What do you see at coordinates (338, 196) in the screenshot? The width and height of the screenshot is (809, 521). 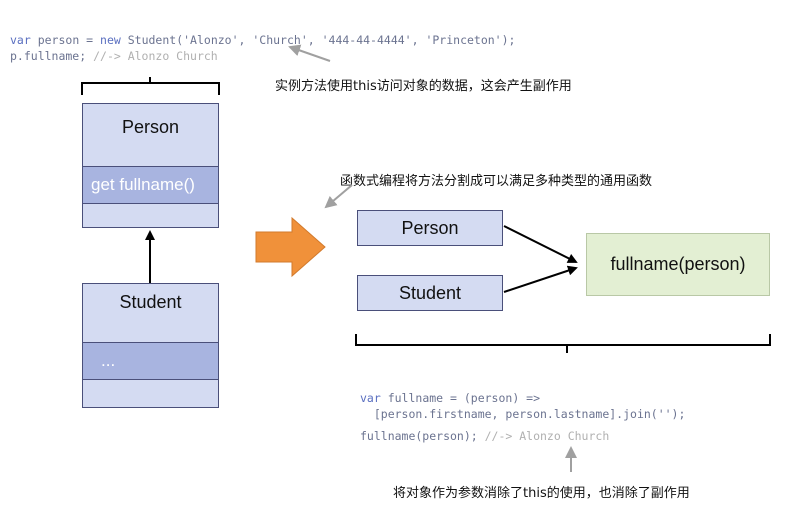 I see `pointer-arrow-middle` at bounding box center [338, 196].